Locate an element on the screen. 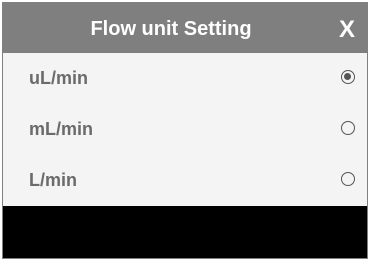 This screenshot has width=371, height=262. radio-ul-min is located at coordinates (348, 77).